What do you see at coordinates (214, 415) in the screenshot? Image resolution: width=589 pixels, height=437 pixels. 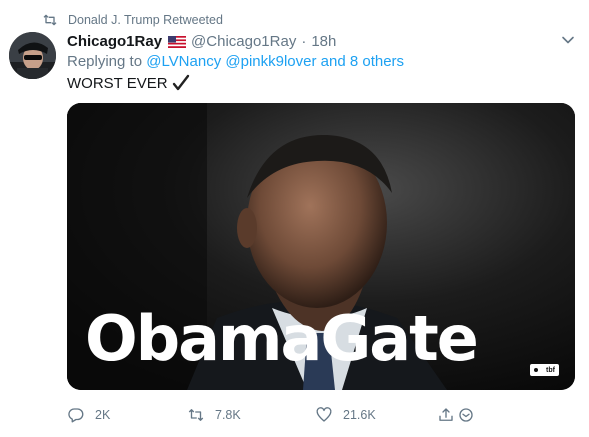 I see `retweet-button: 7.8K` at bounding box center [214, 415].